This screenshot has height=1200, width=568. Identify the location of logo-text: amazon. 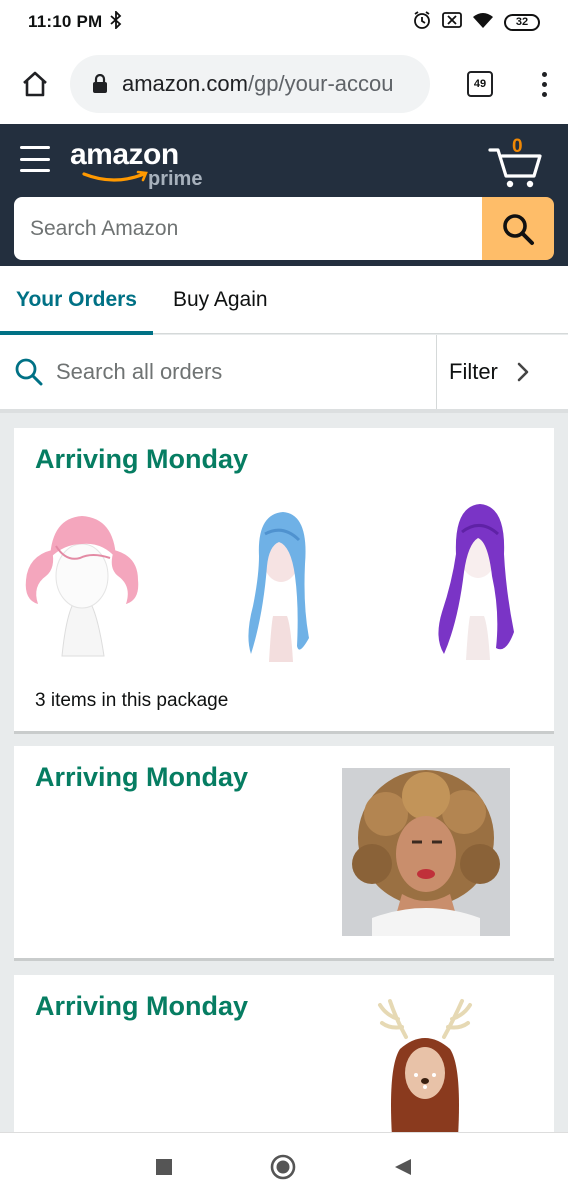
(124, 154).